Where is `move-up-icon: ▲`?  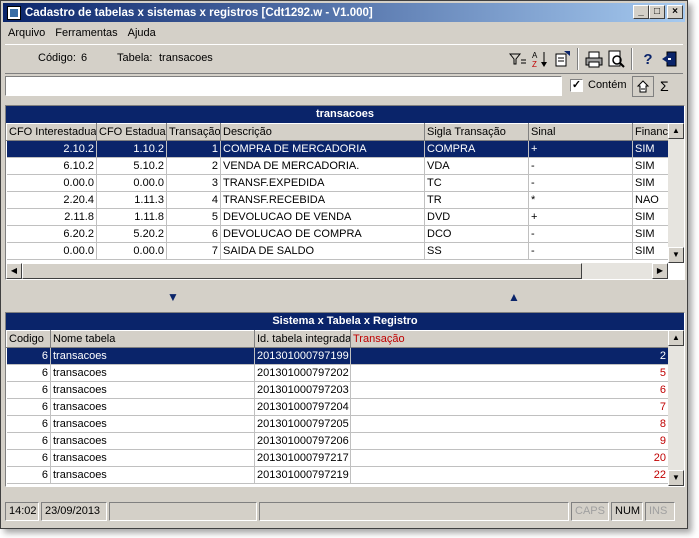 move-up-icon: ▲ is located at coordinates (514, 297).